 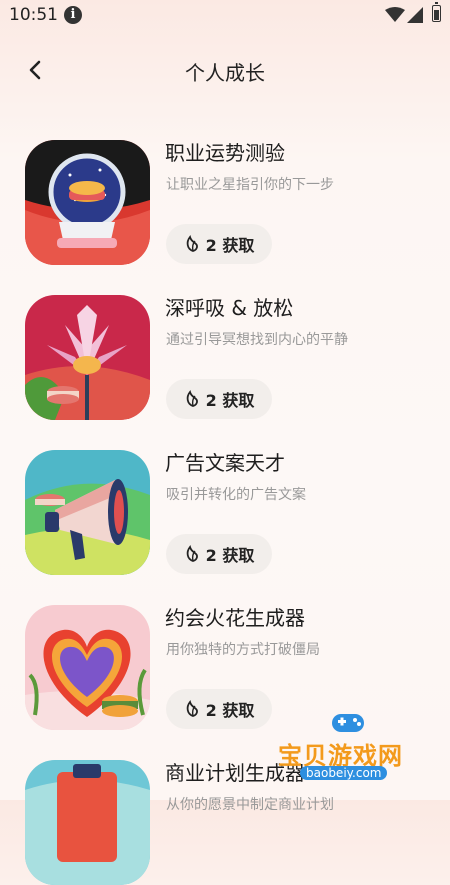 What do you see at coordinates (225, 200) in the screenshot?
I see `list-item: 职业运势测验 让职业之星指引你的下一步 2 获取` at bounding box center [225, 200].